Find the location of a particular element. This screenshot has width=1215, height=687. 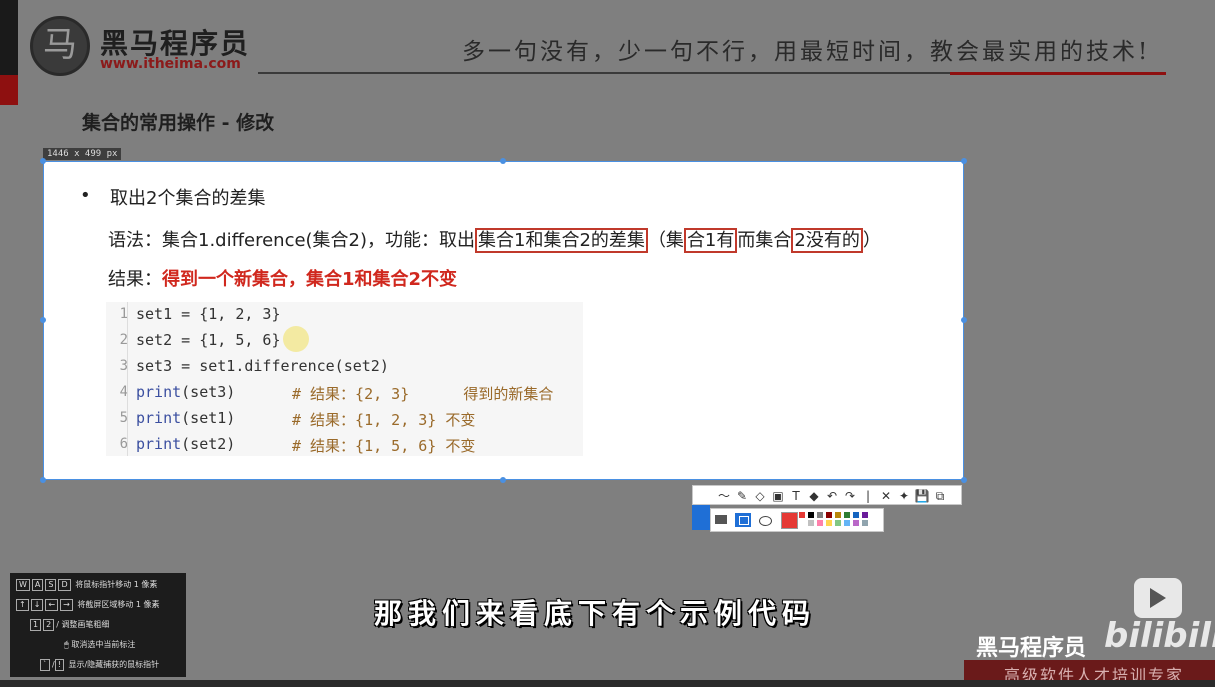

resize-handle-br is located at coordinates (964, 480).